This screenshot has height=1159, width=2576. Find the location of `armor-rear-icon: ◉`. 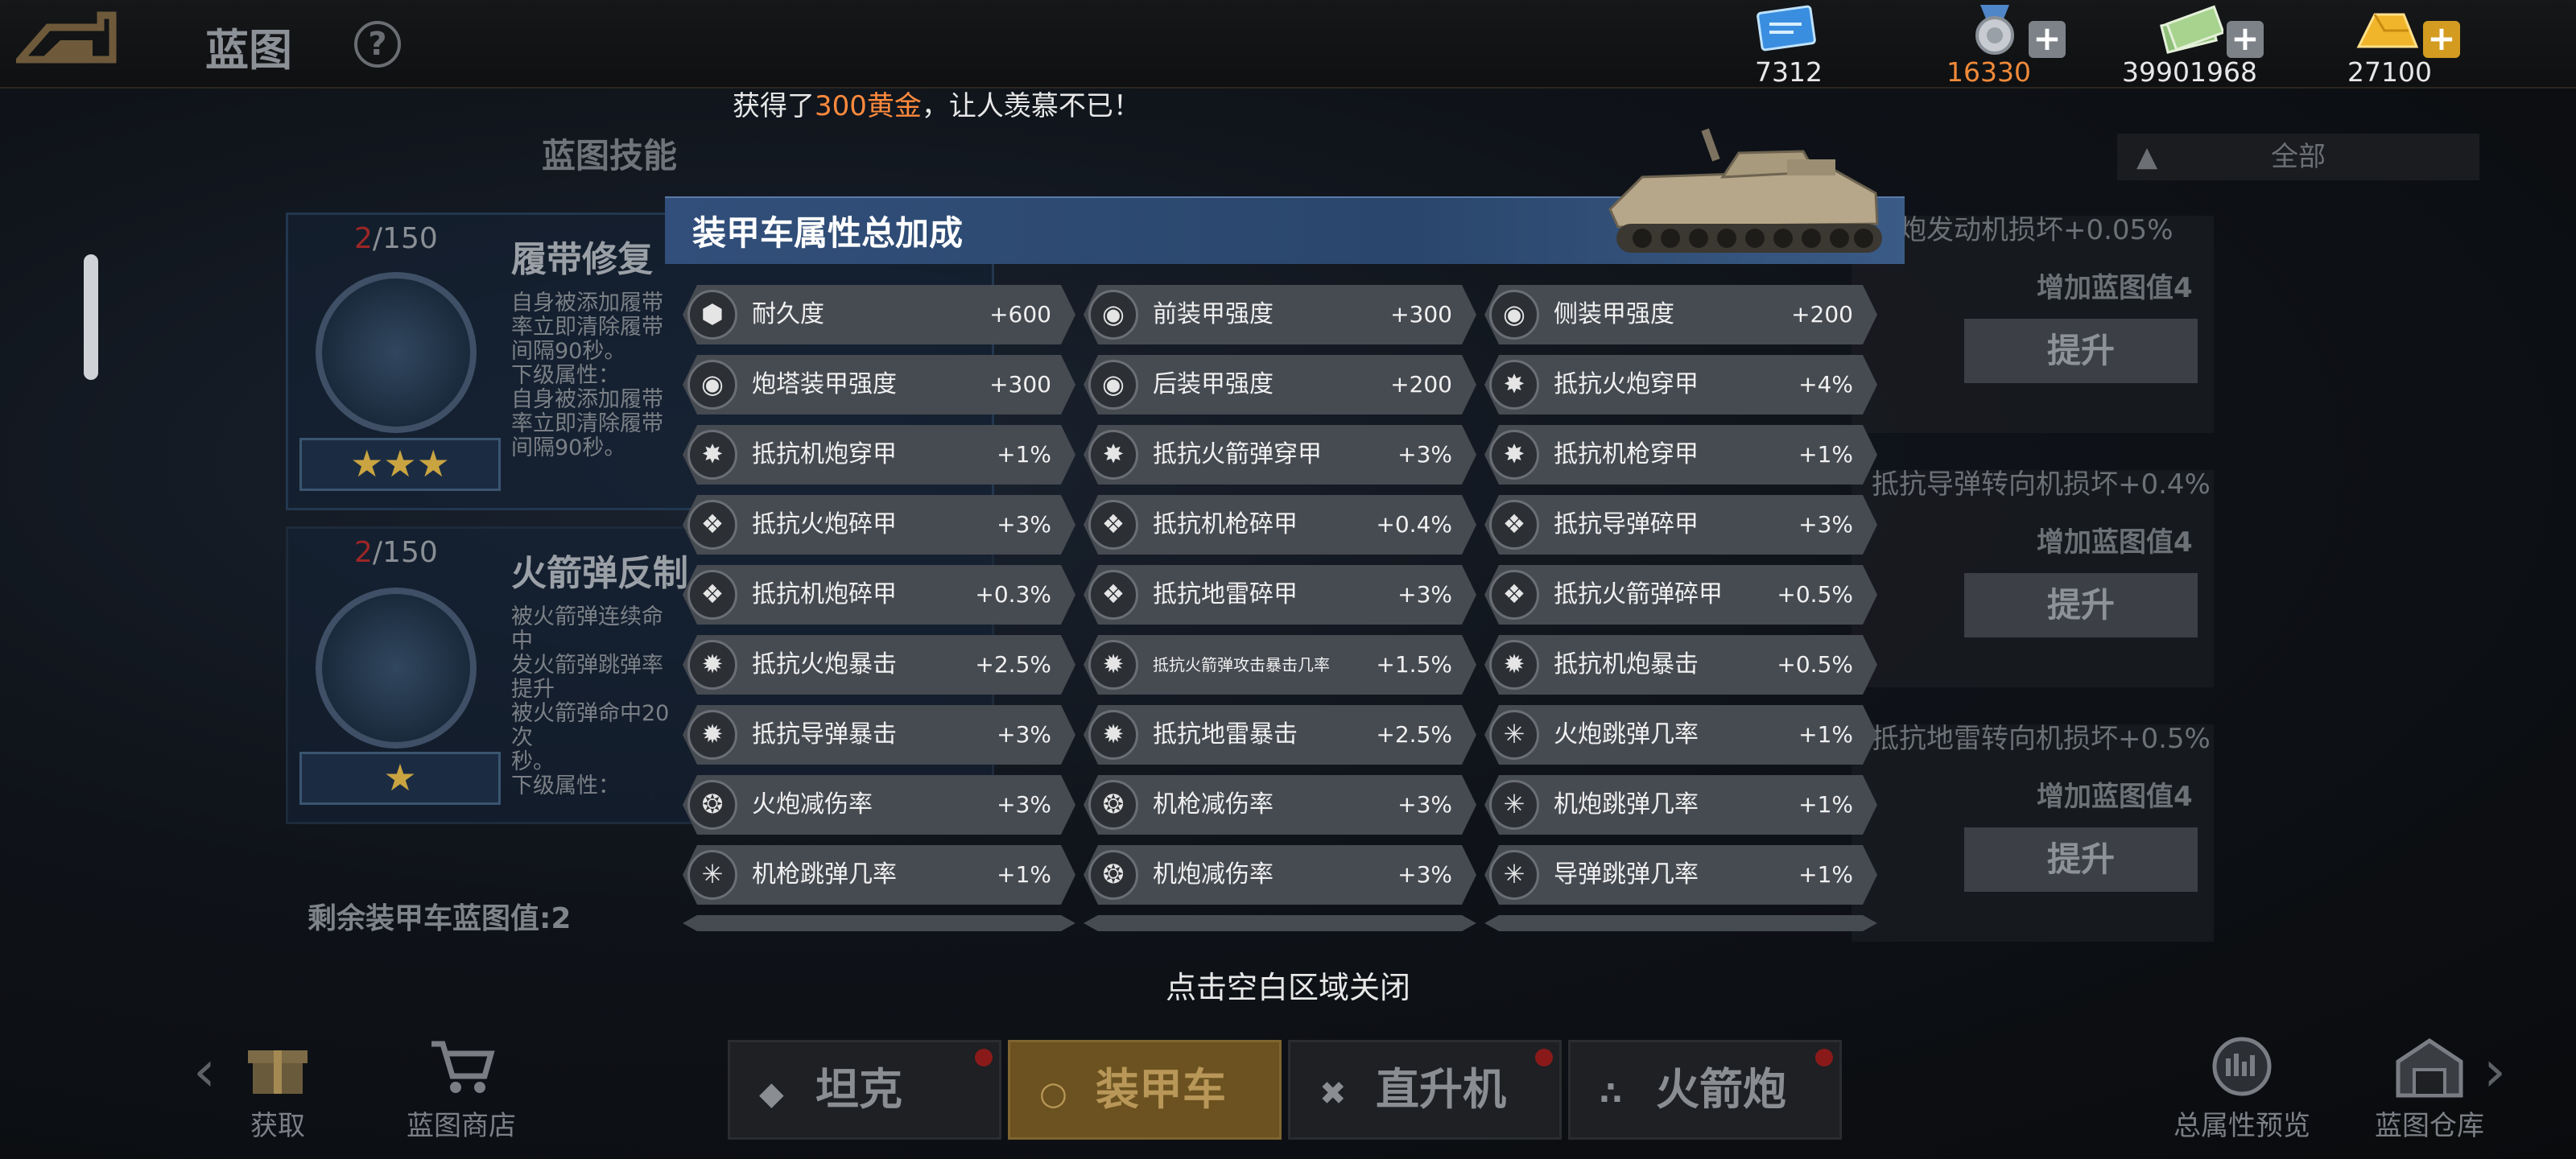

armor-rear-icon: ◉ is located at coordinates (1113, 385).